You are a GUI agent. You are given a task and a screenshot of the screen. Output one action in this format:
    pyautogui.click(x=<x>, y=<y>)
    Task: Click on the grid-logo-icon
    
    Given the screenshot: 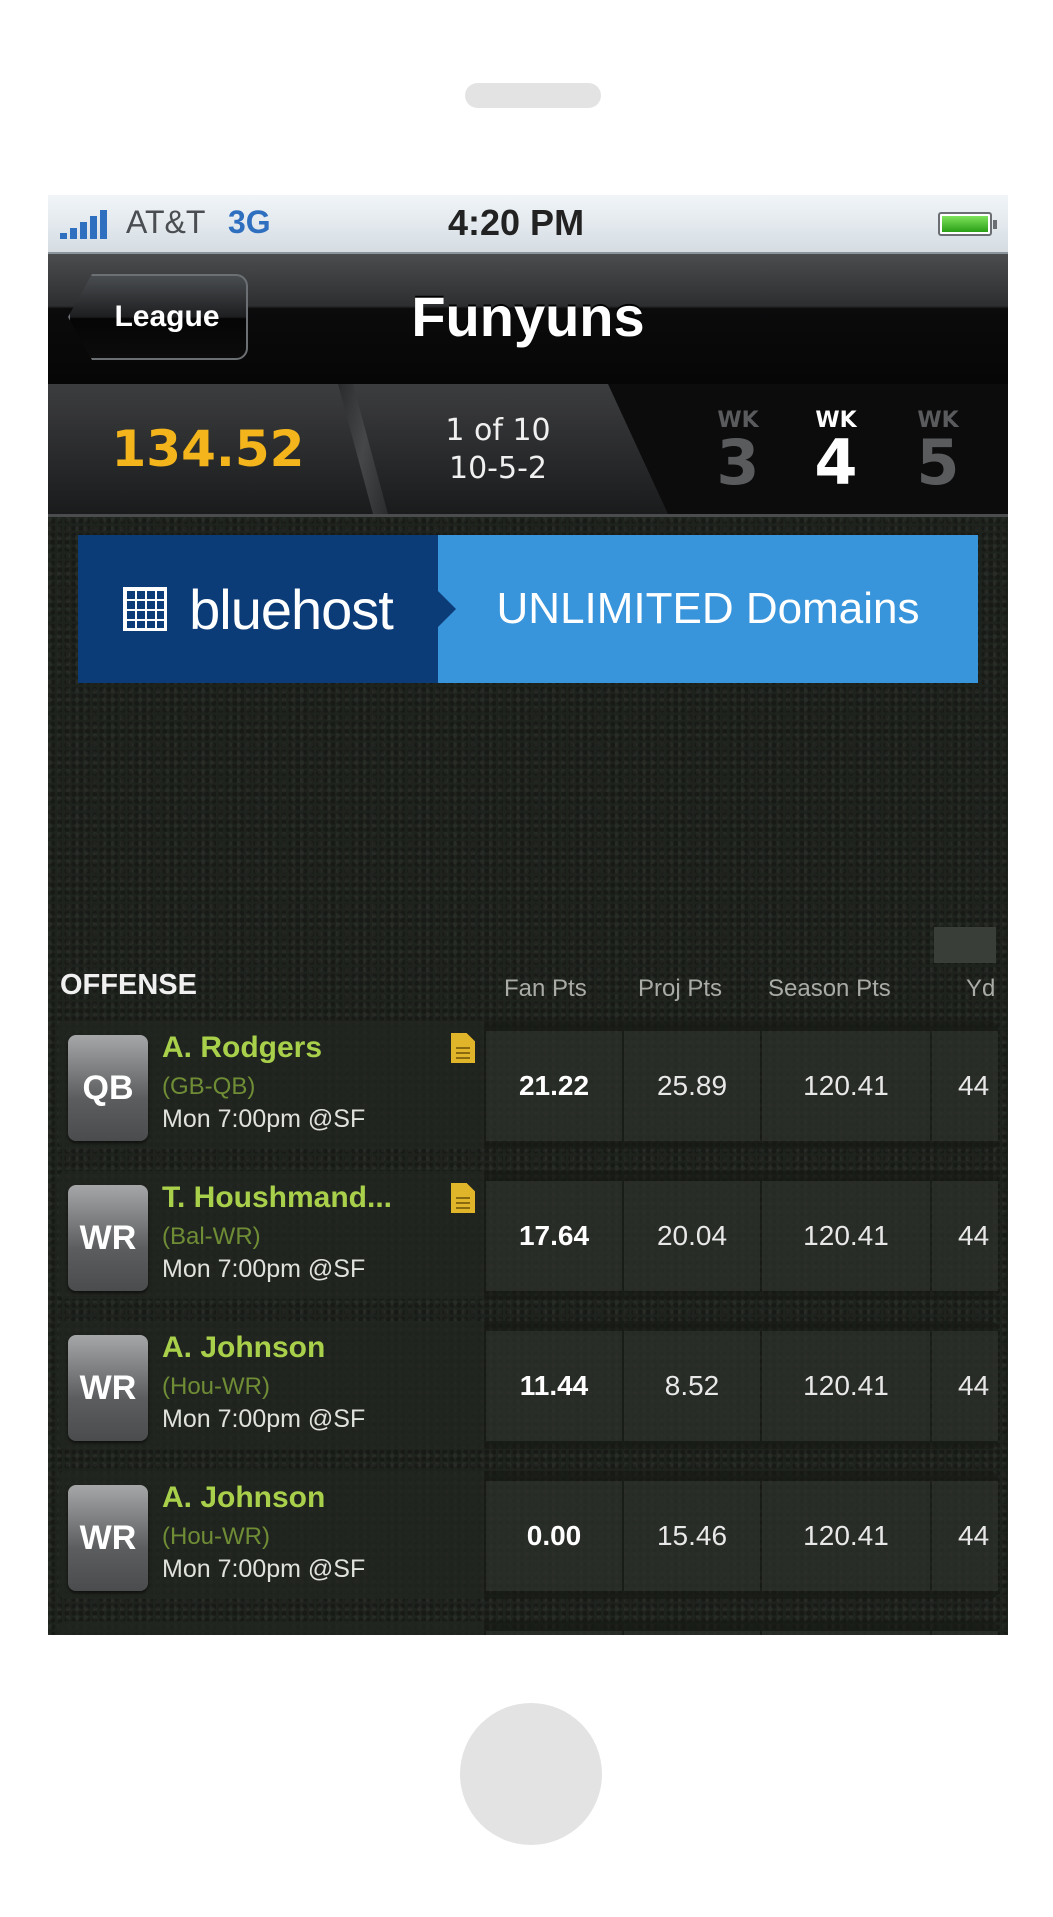 What is the action you would take?
    pyautogui.click(x=145, y=609)
    